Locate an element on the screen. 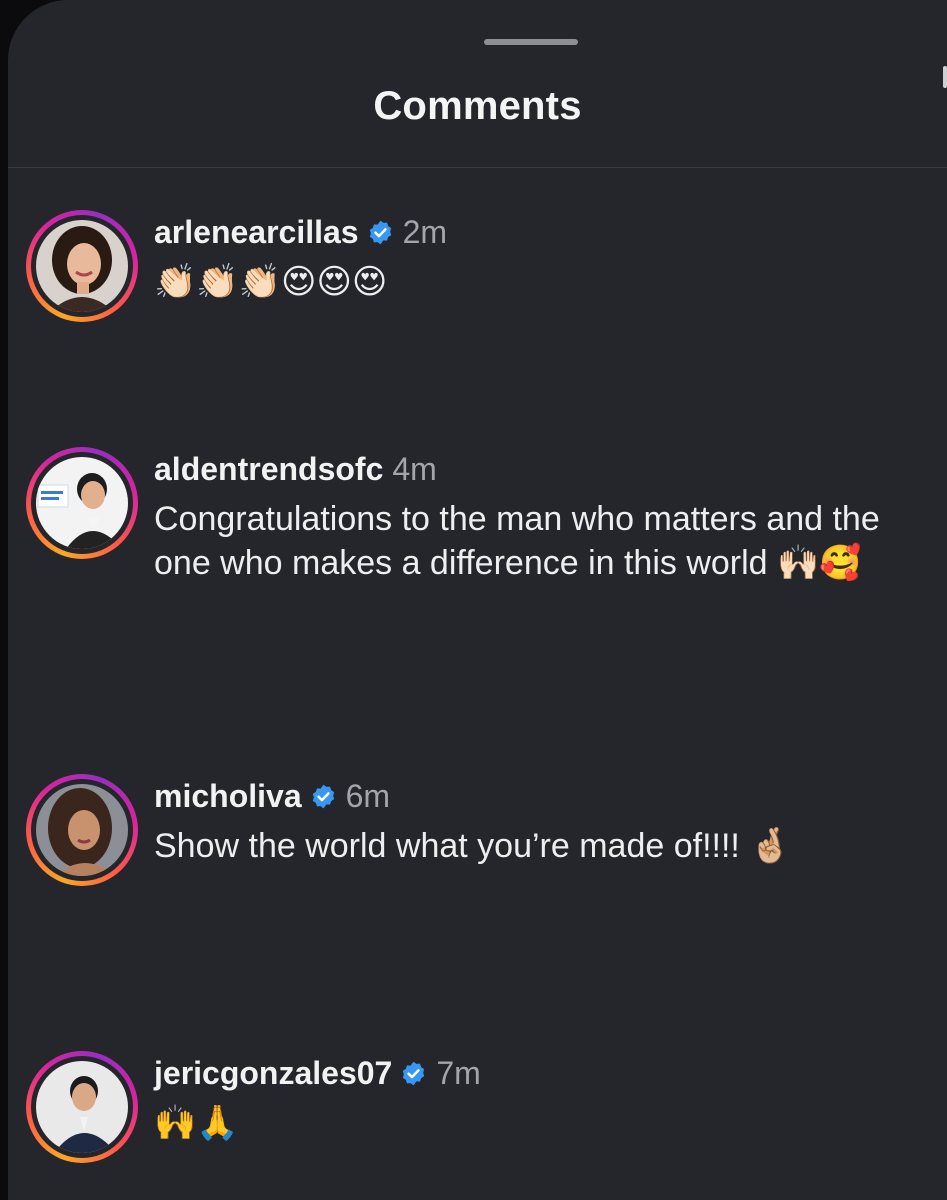 The width and height of the screenshot is (947, 1200). comment-text: 🙌🙏 is located at coordinates (196, 1123).